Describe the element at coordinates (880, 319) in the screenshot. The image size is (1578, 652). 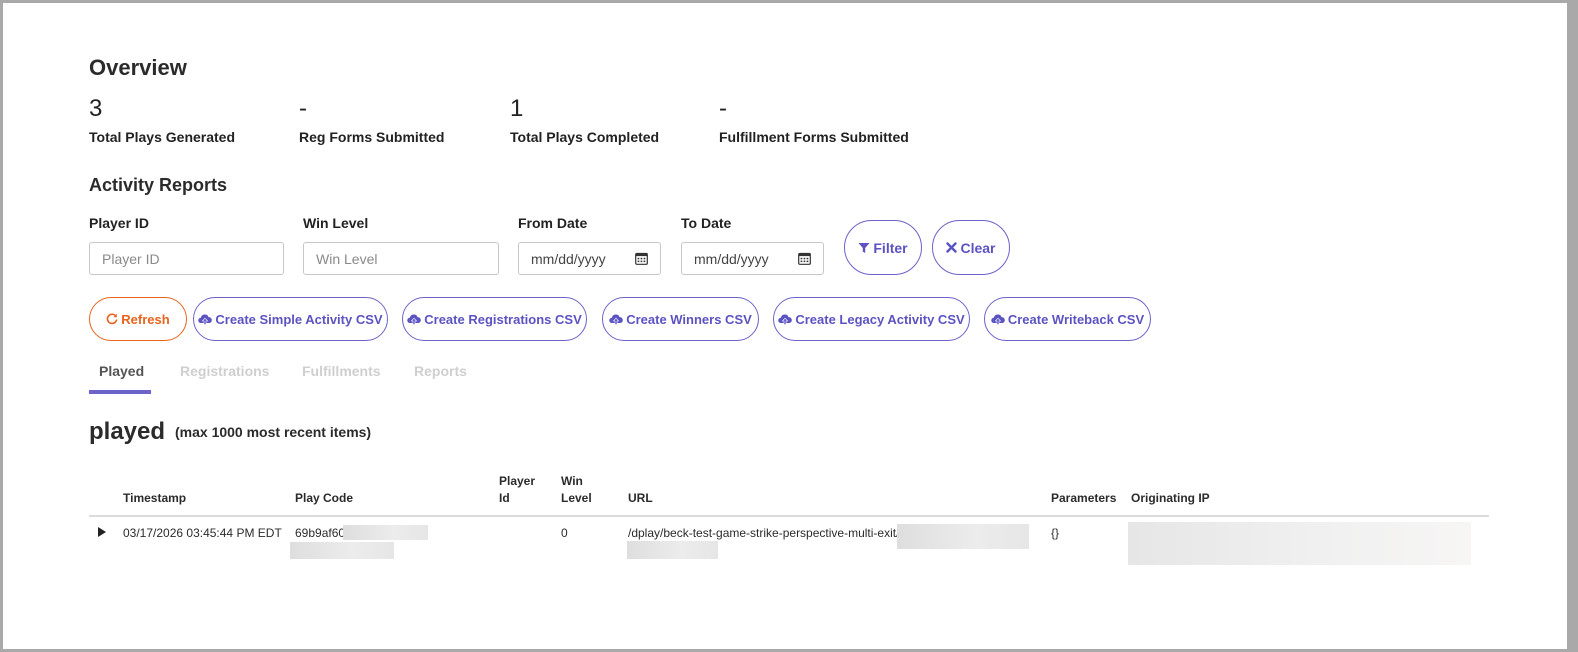
I see `create-legacy-activity-csv-label: Create Legacy Activity CSV` at that location.